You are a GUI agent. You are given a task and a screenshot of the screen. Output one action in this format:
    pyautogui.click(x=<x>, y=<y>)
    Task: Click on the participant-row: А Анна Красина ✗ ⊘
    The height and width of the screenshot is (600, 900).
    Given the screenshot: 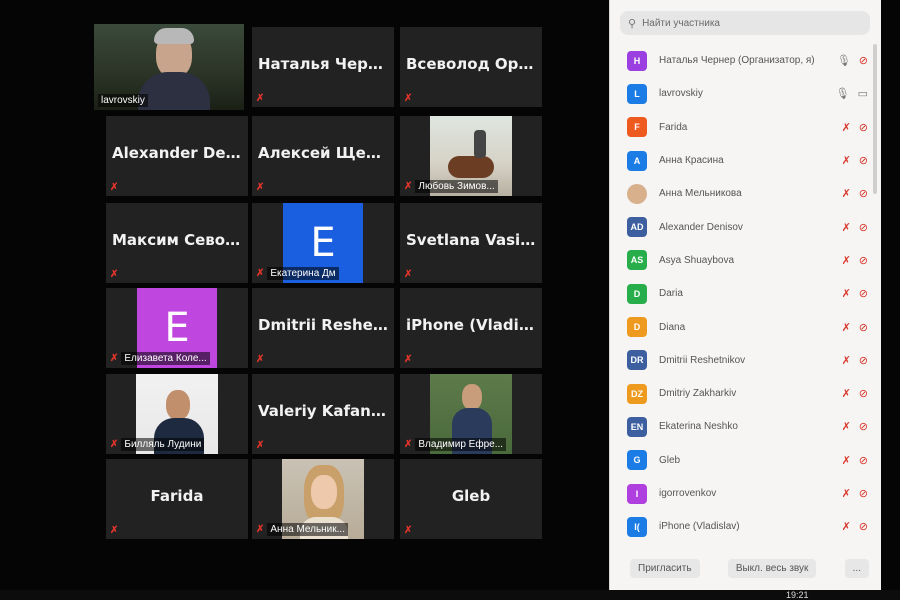 What is the action you would take?
    pyautogui.click(x=741, y=160)
    